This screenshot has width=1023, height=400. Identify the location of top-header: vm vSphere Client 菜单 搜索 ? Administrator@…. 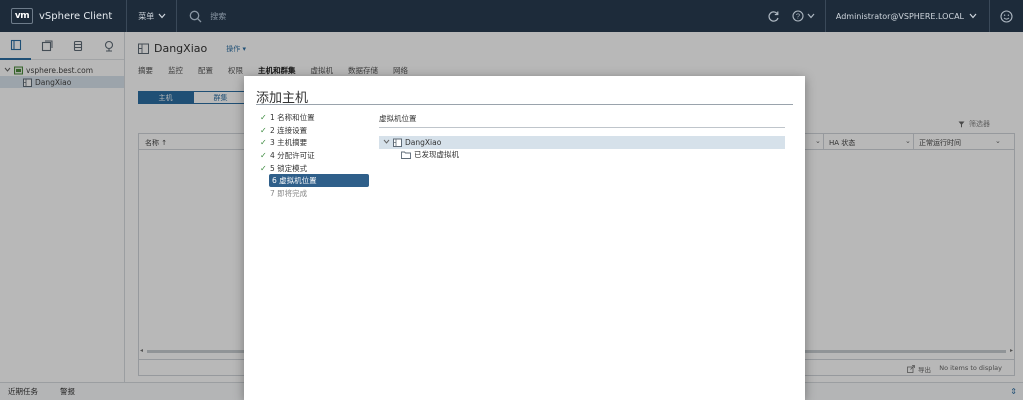
(511, 16).